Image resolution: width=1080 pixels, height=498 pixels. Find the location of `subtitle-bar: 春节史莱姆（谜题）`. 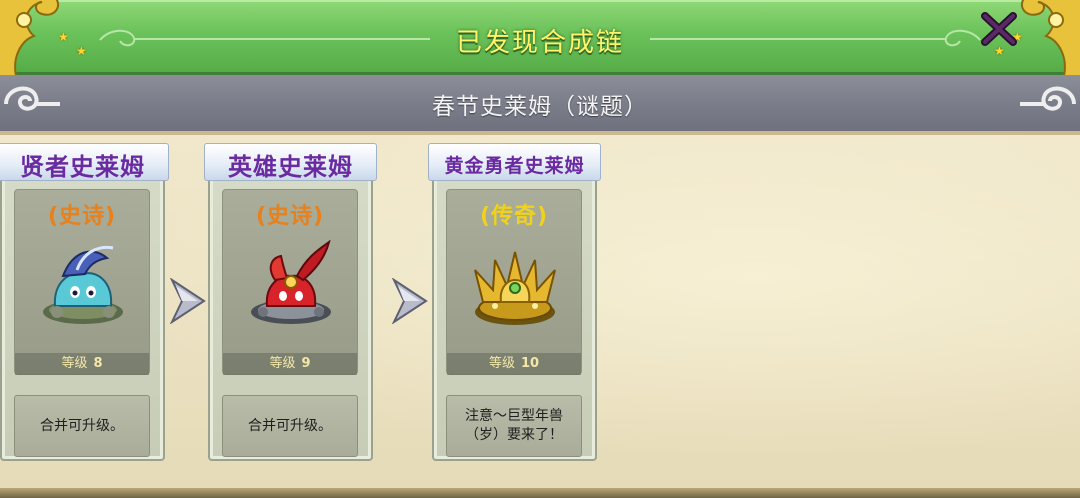

subtitle-bar: 春节史莱姆（谜题） is located at coordinates (540, 105).